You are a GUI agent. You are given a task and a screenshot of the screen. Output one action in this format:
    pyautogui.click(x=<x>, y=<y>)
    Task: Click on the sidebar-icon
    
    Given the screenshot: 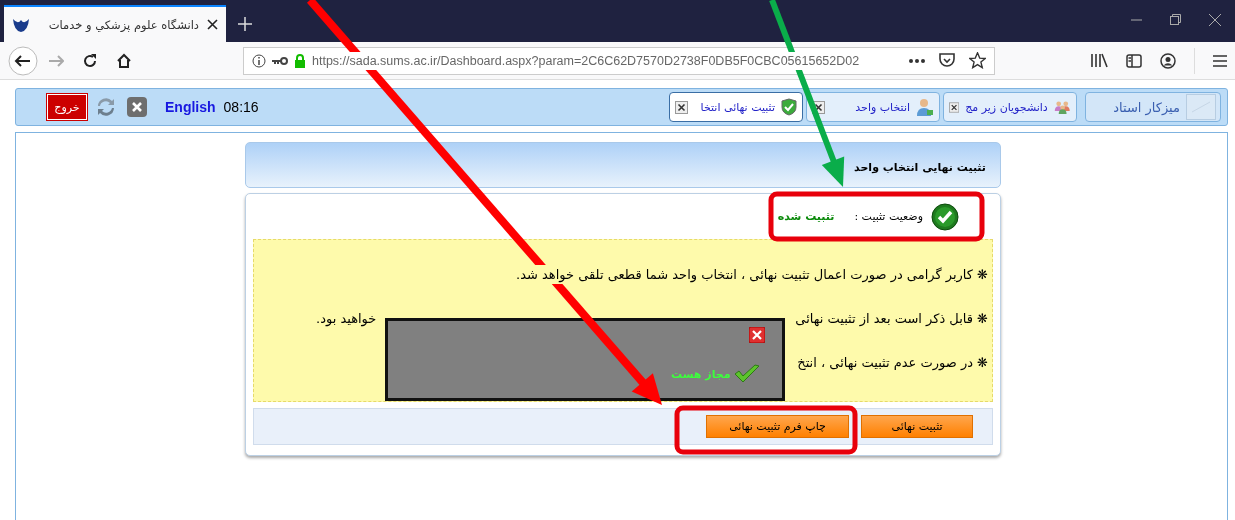 What is the action you would take?
    pyautogui.click(x=1134, y=60)
    